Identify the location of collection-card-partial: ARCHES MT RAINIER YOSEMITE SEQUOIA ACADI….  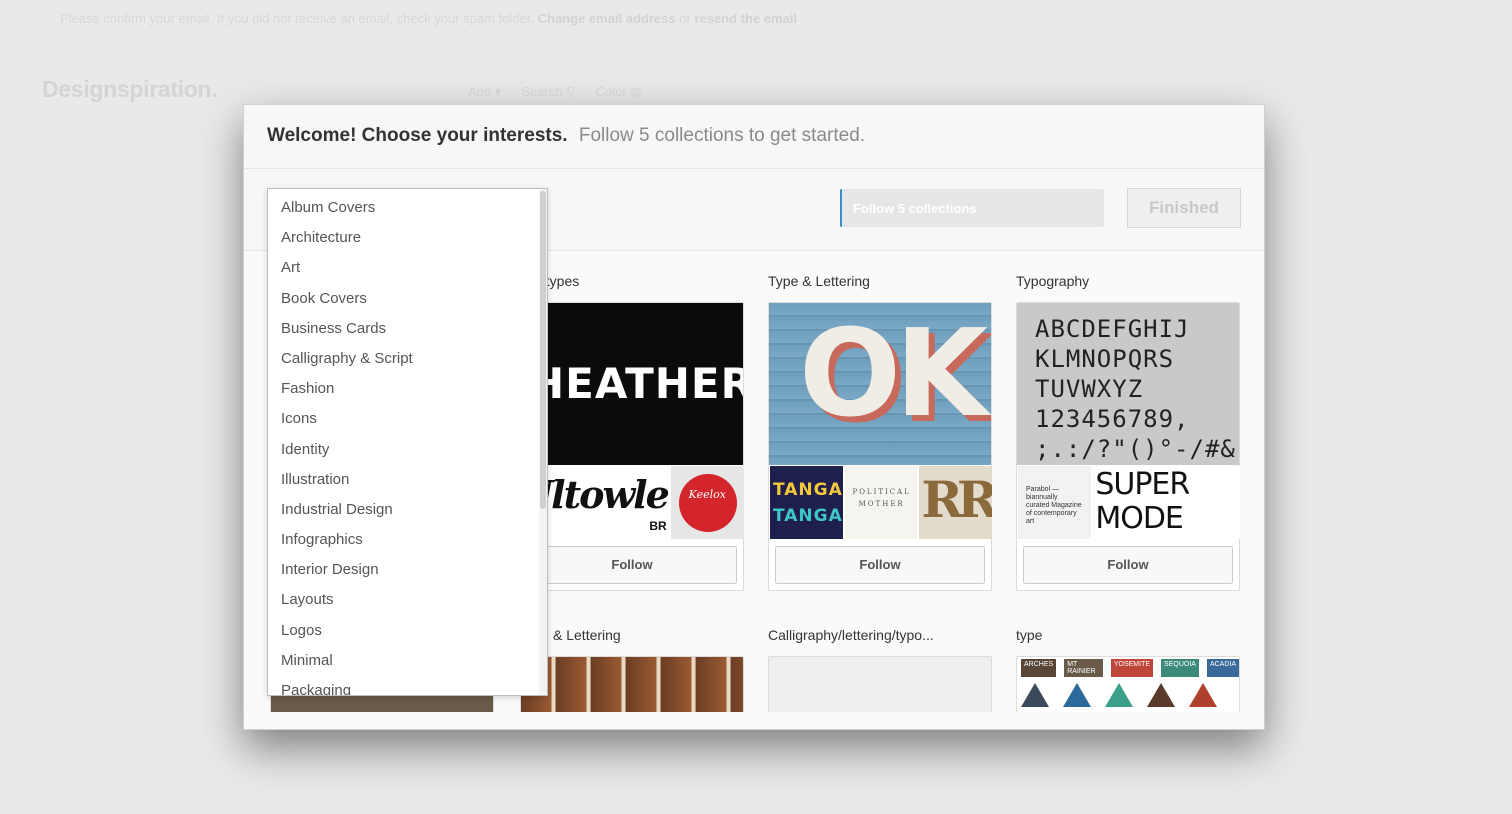
(1128, 684).